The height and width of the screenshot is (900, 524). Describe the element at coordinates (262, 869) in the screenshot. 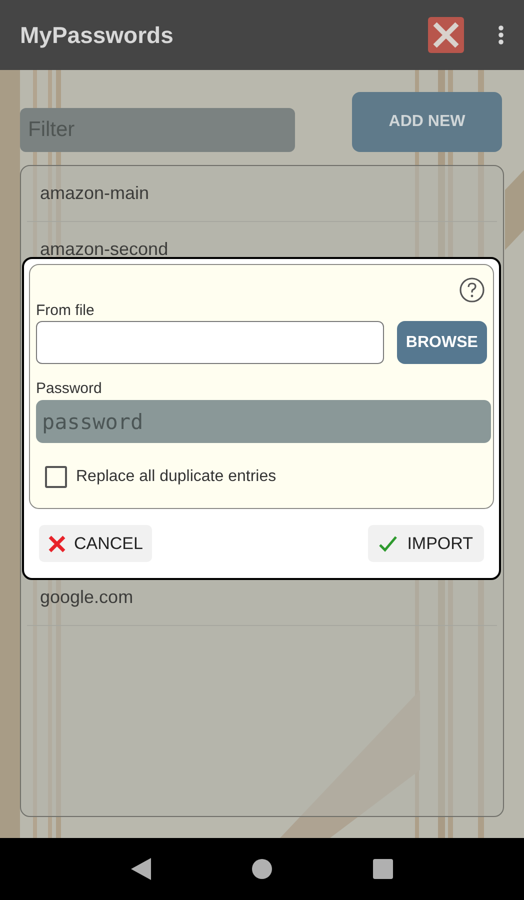

I see `home-icon` at that location.